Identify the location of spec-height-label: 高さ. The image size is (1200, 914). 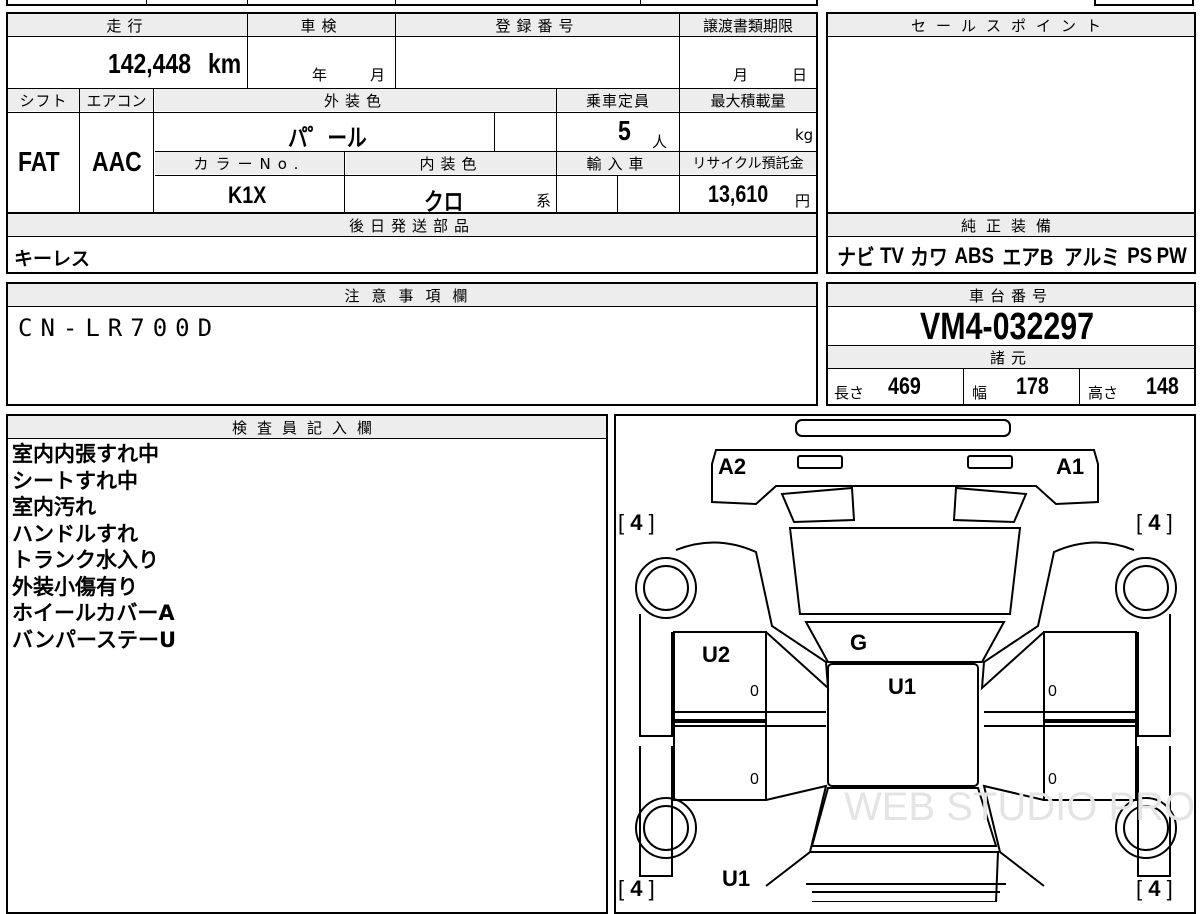
(1103, 393).